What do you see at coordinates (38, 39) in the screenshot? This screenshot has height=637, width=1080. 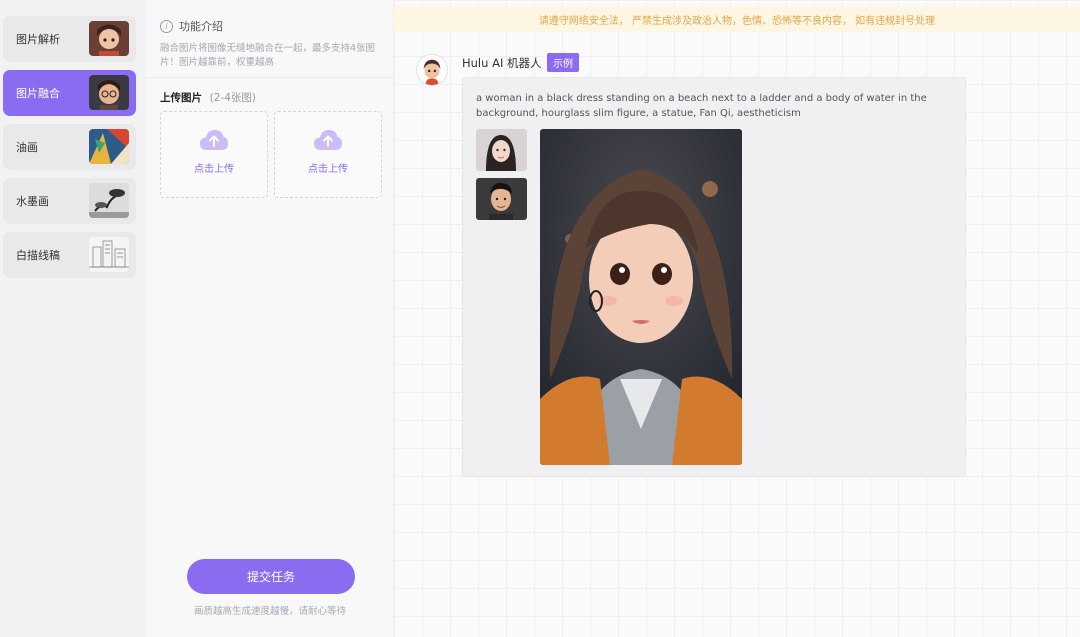 I see `sidebar-item-label: 图片解析` at bounding box center [38, 39].